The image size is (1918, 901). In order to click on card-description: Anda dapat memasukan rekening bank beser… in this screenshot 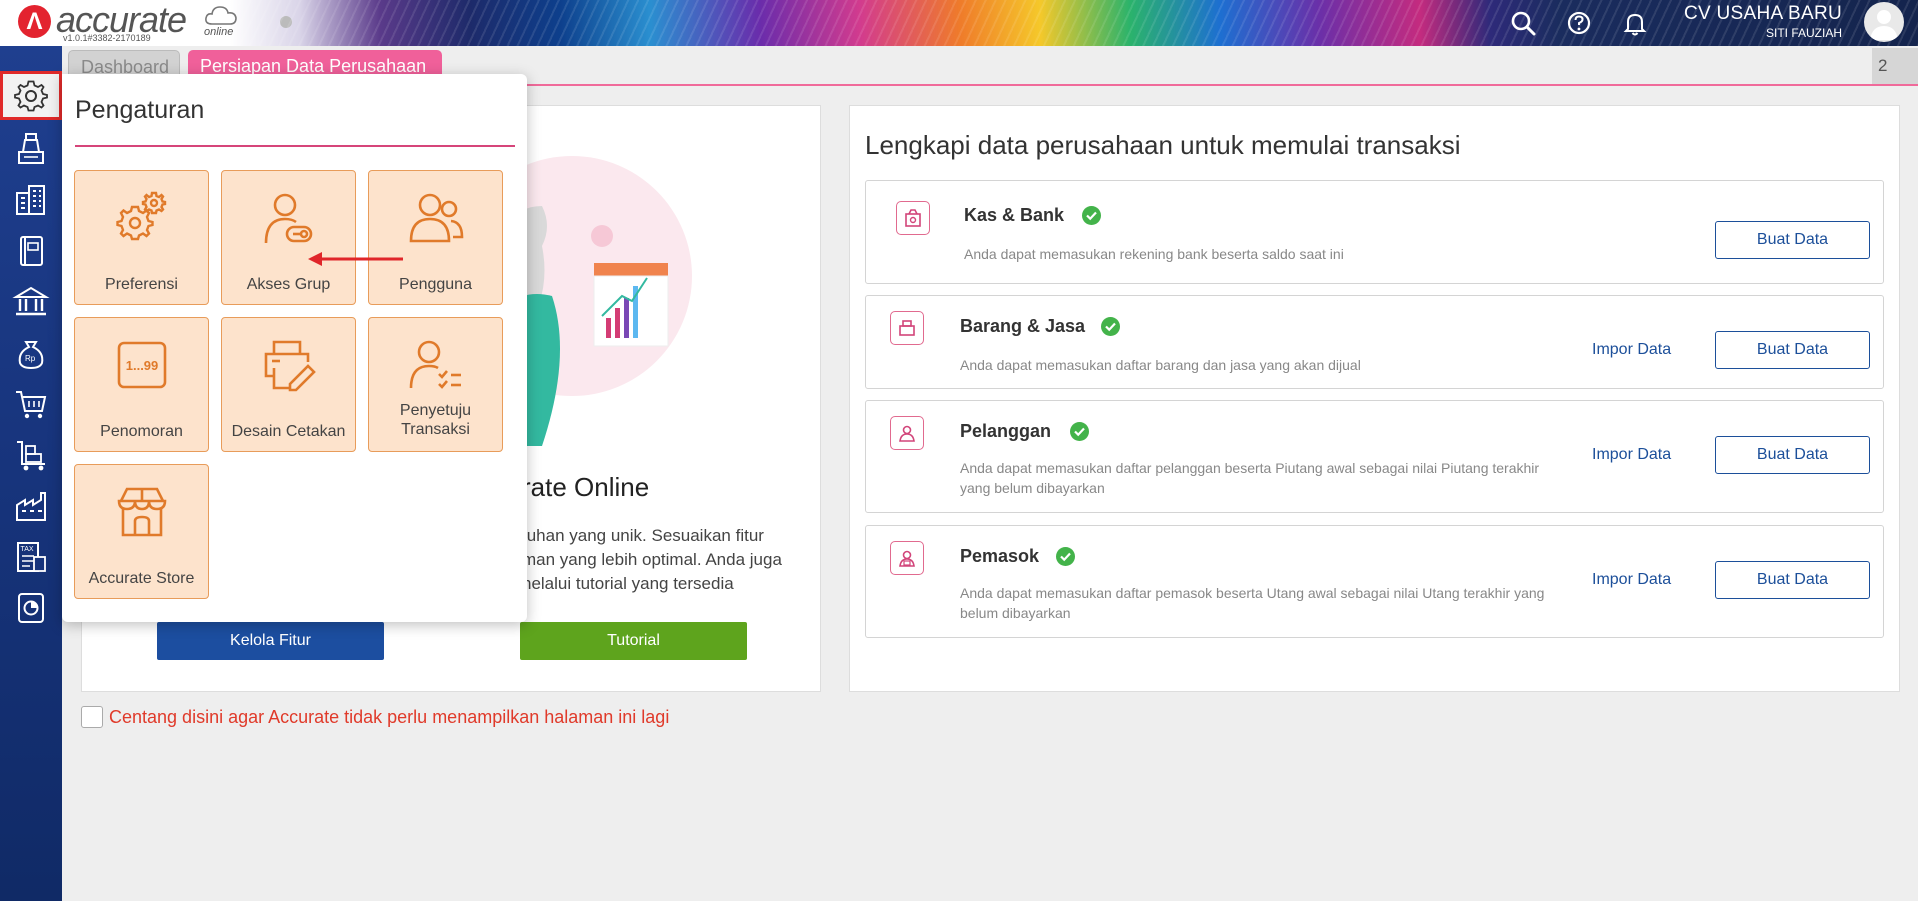, I will do `click(1154, 254)`.